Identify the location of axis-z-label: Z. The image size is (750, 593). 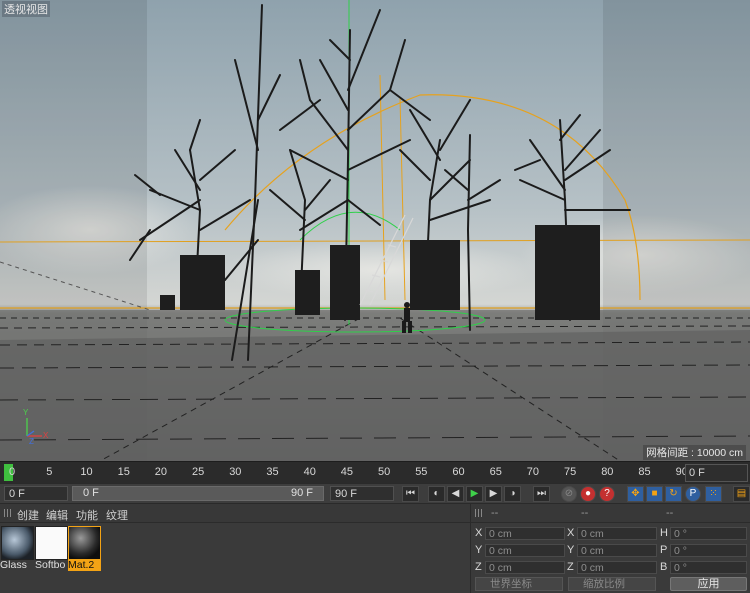
(31, 441).